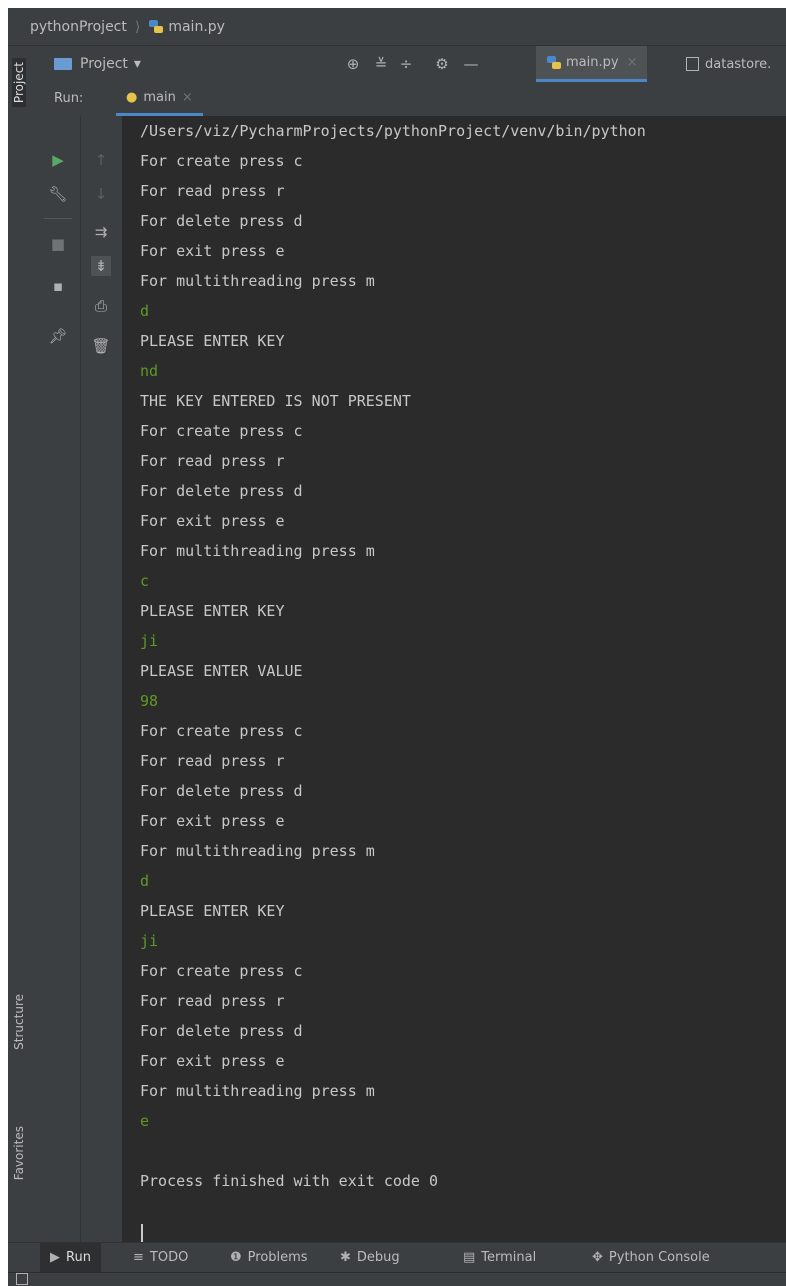 This screenshot has height=1286, width=786. What do you see at coordinates (137, 64) in the screenshot?
I see `chevron-down-icon: ▾` at bounding box center [137, 64].